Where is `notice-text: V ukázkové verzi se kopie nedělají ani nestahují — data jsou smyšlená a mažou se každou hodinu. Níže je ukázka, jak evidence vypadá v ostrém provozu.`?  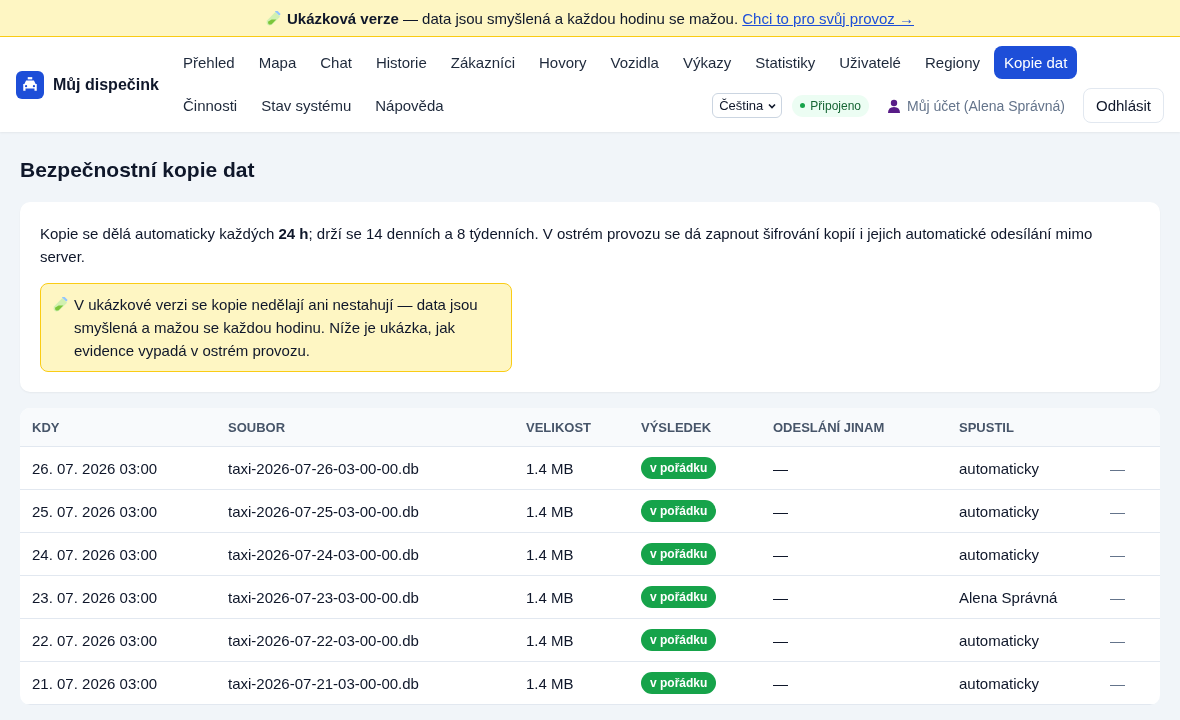 notice-text: V ukázkové verzi se kopie nedělají ani nestahují — data jsou smyšlená a mažou se každou hodinu. Níže je ukázka, jak evidence vypadá v ostrém provozu. is located at coordinates (276, 328).